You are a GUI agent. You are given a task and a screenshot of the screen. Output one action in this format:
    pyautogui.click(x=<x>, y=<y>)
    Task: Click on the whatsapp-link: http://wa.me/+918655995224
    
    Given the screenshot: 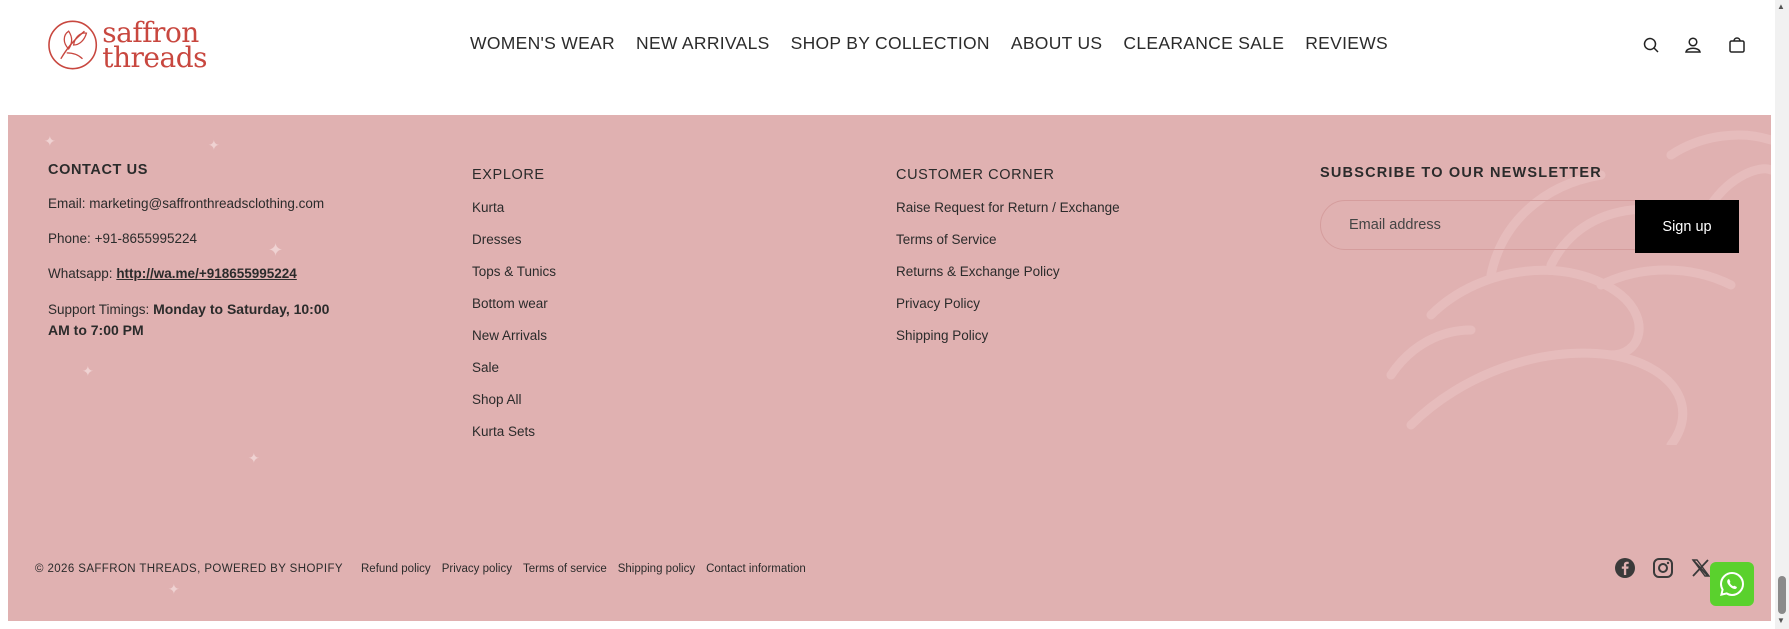 What is the action you would take?
    pyautogui.click(x=206, y=273)
    